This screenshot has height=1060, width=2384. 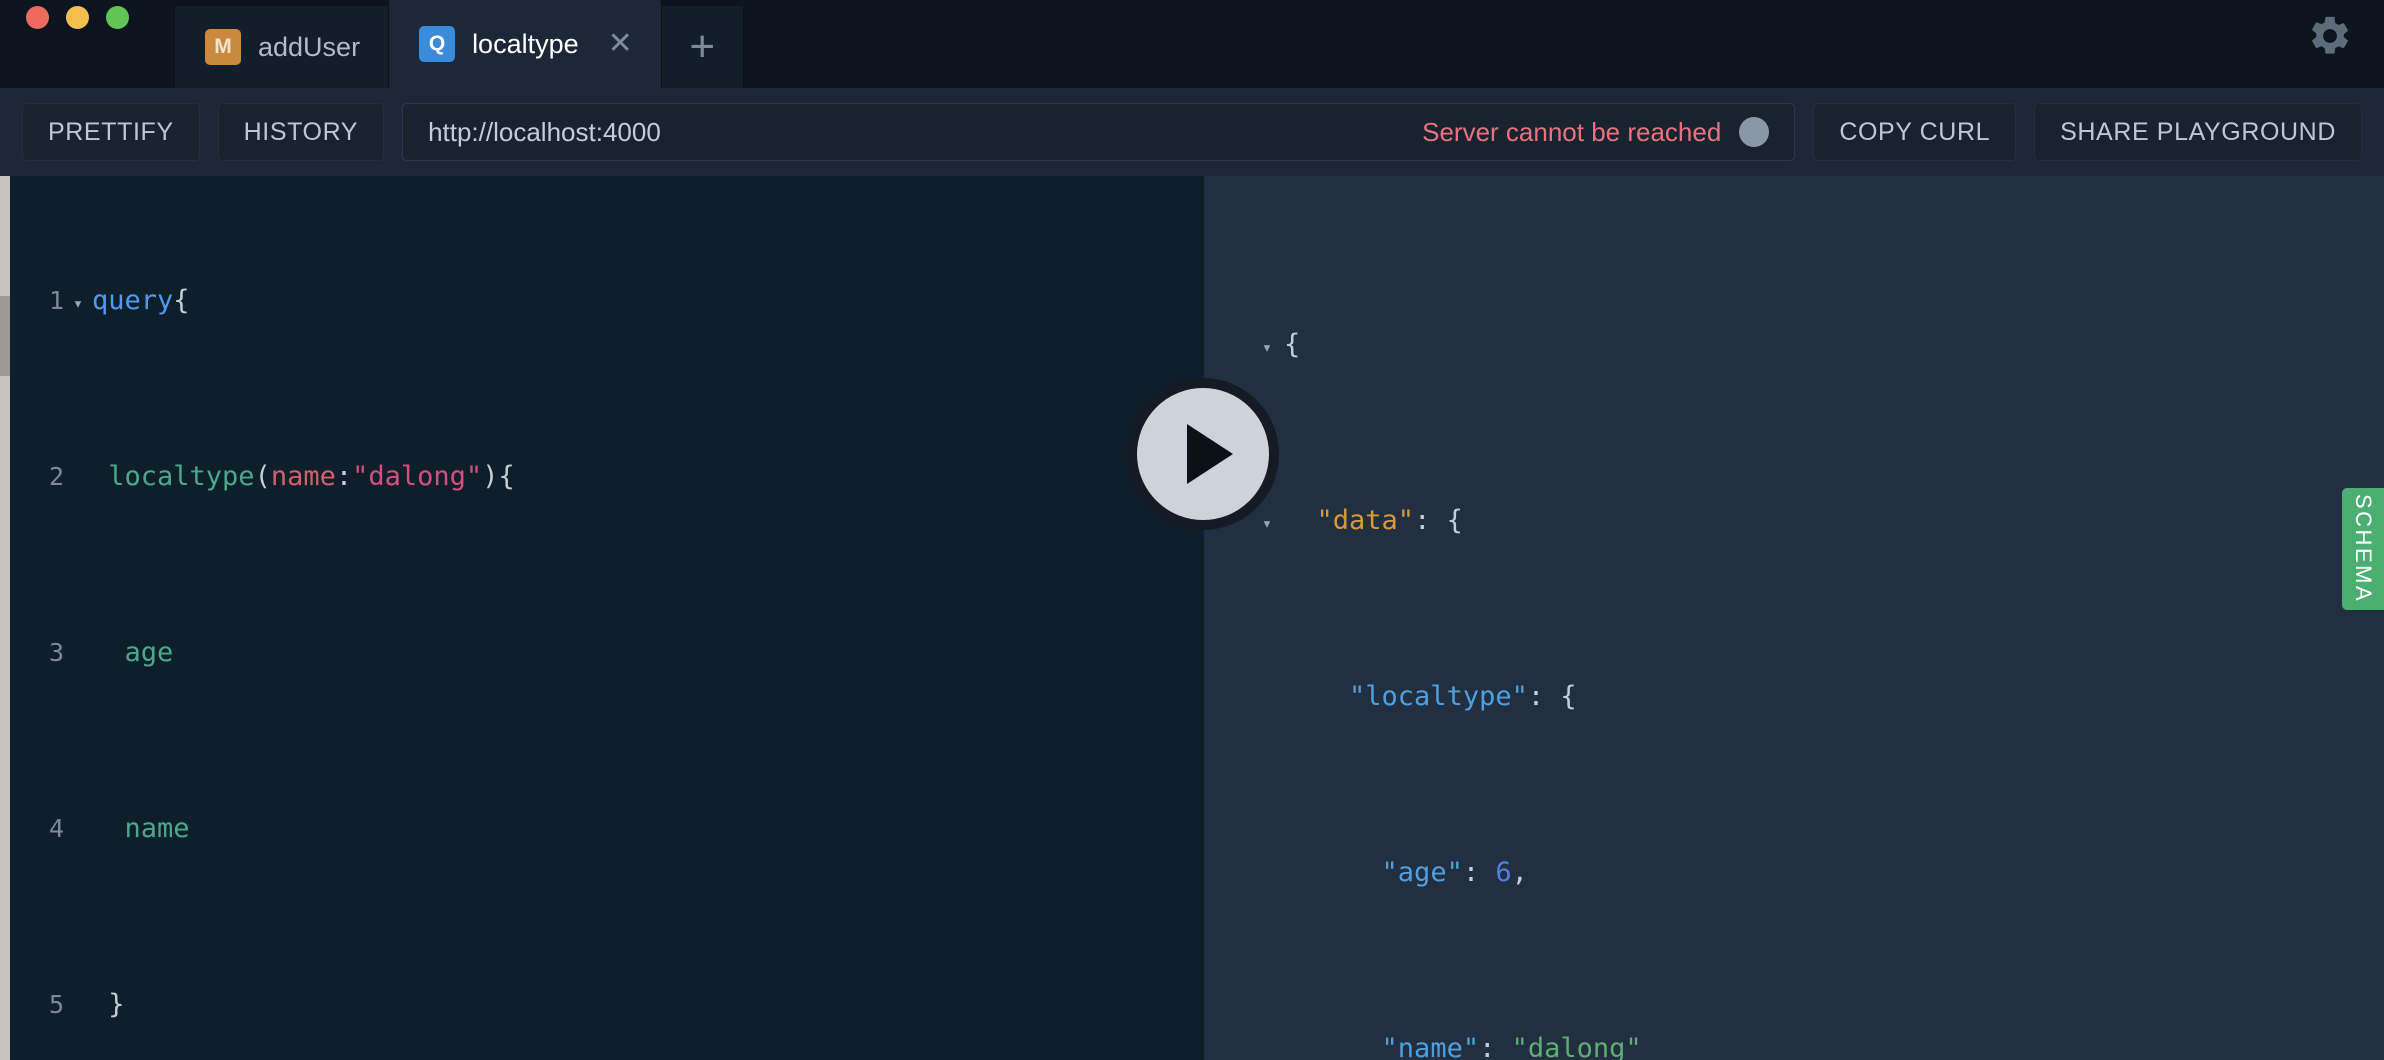 What do you see at coordinates (266, 1005) in the screenshot?
I see `code-line: 5▾ }` at bounding box center [266, 1005].